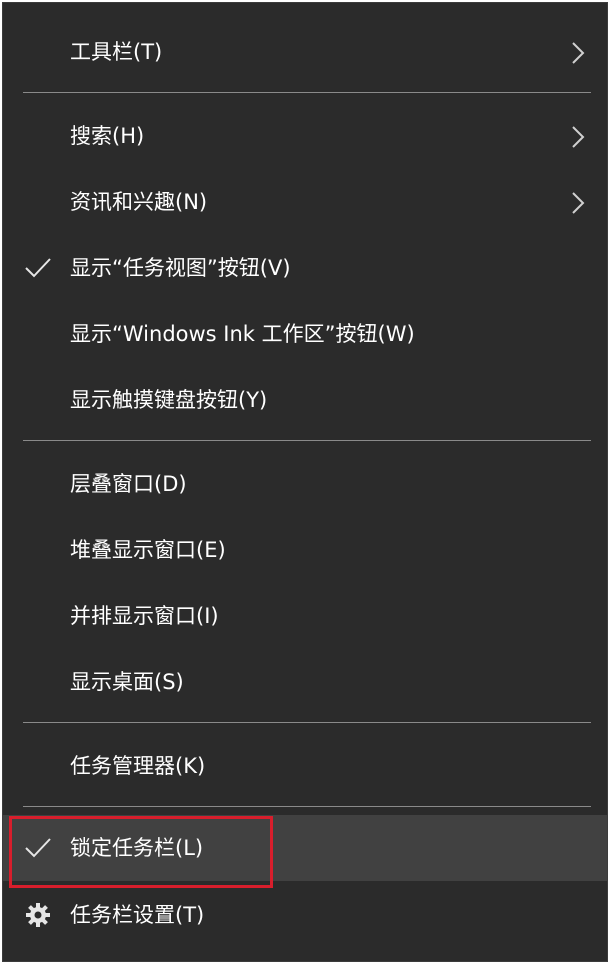 The width and height of the screenshot is (612, 966). I want to click on menu-item-label: 显示“Windows Ink 工作区”按钮(W), so click(242, 334).